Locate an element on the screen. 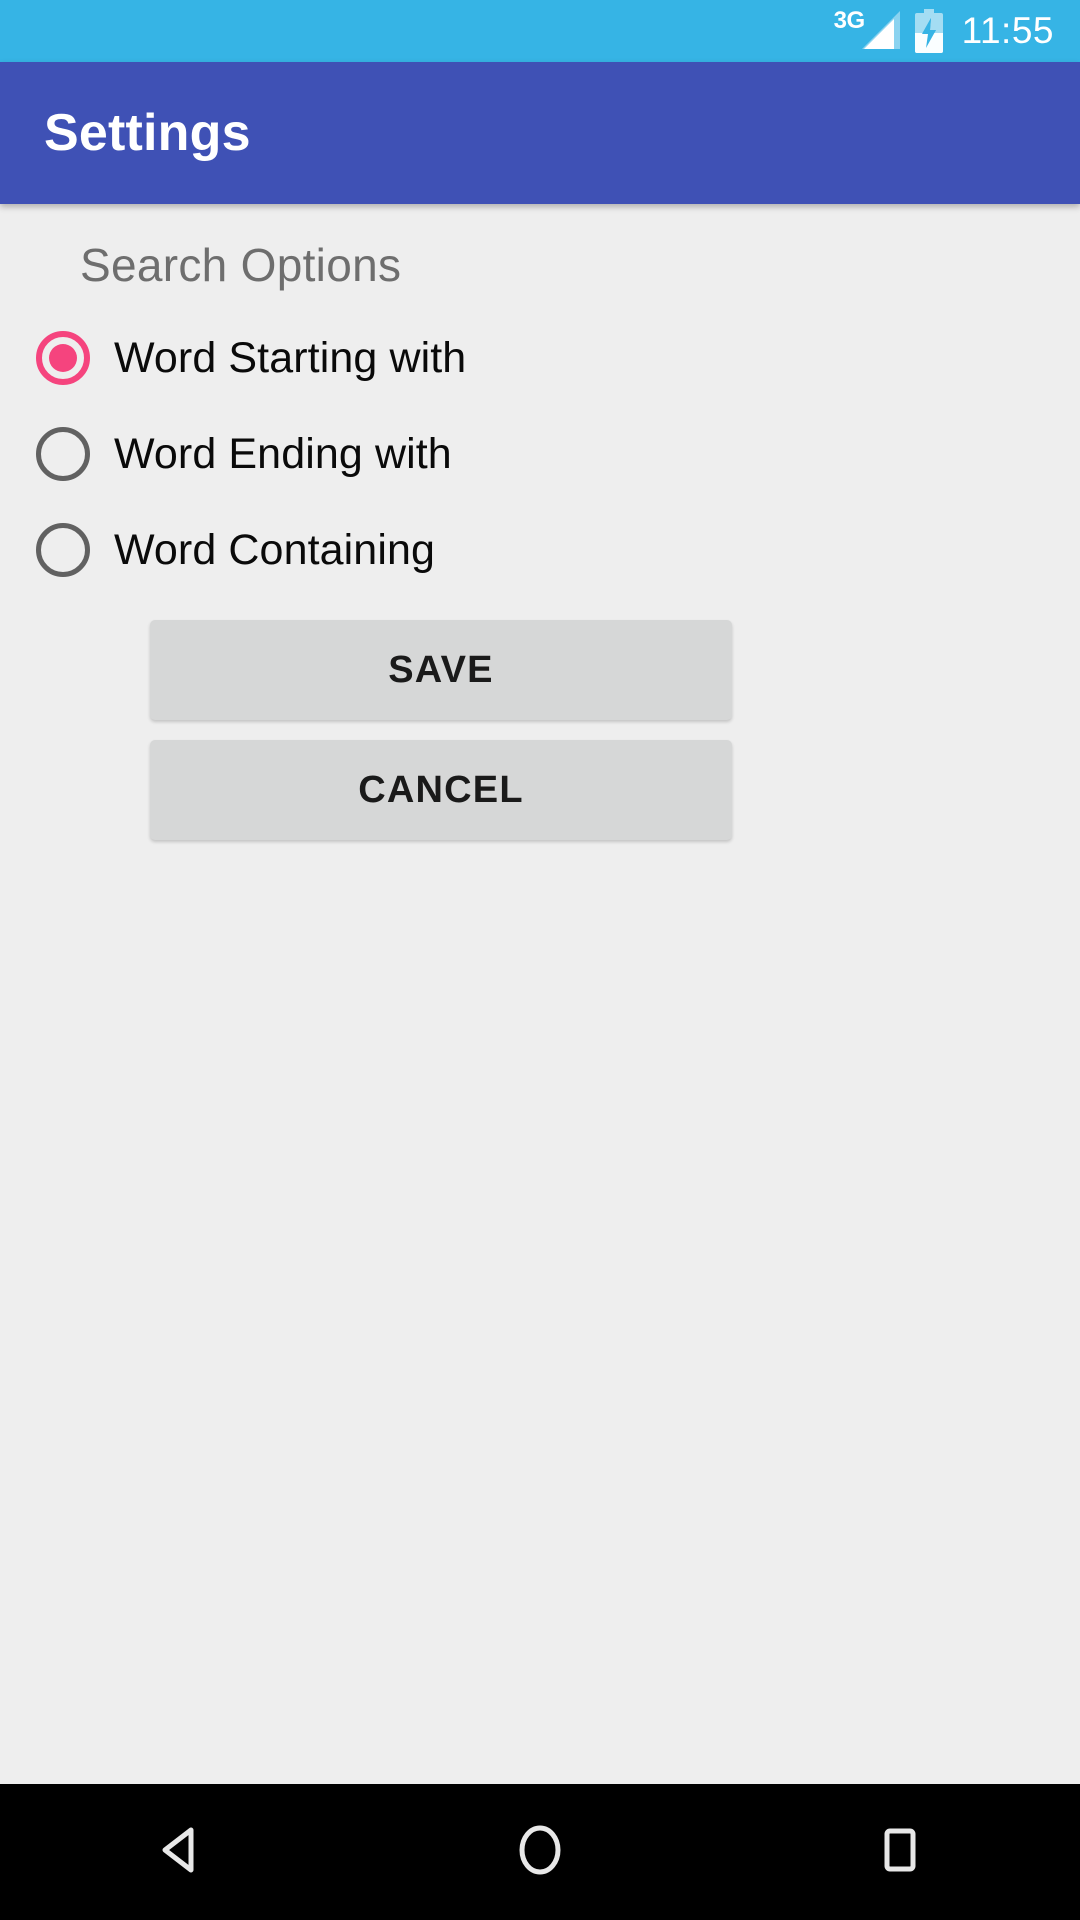  battery-charging-icon is located at coordinates (929, 31).